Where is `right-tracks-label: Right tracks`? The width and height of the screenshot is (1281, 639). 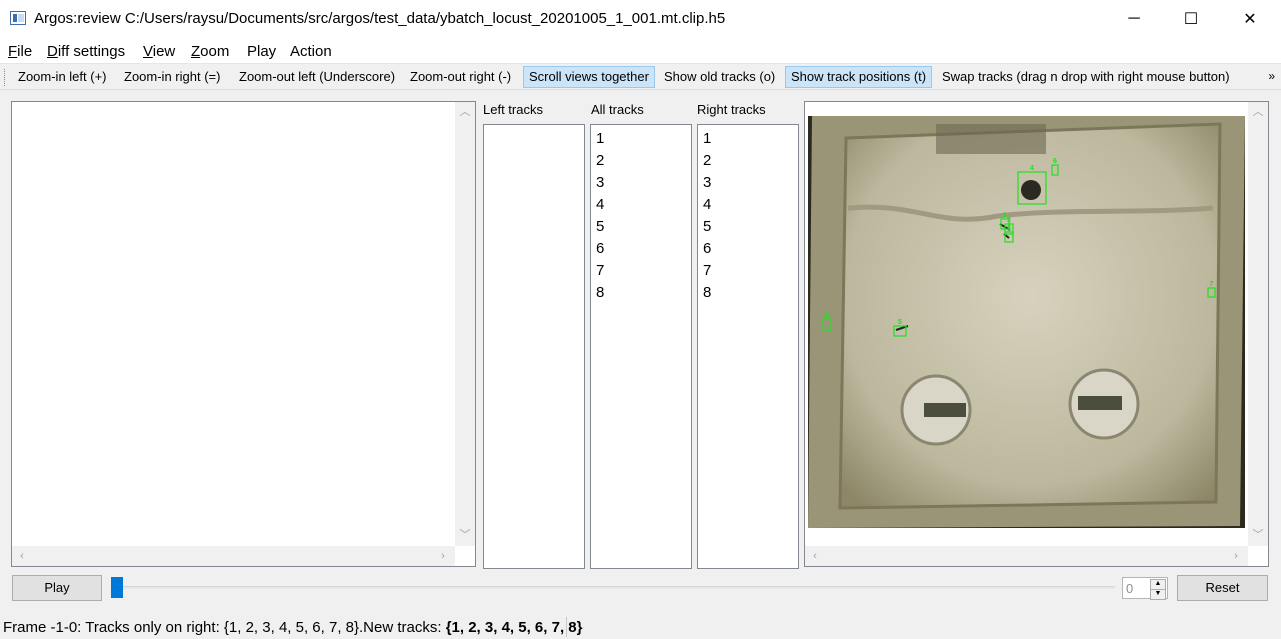 right-tracks-label: Right tracks is located at coordinates (731, 109).